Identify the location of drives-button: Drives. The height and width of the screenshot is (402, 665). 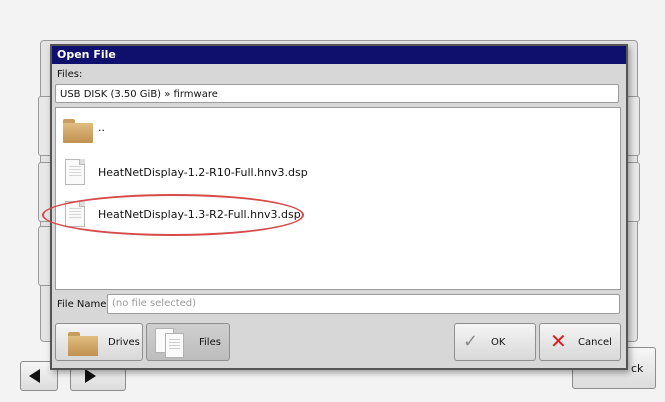
(99, 342).